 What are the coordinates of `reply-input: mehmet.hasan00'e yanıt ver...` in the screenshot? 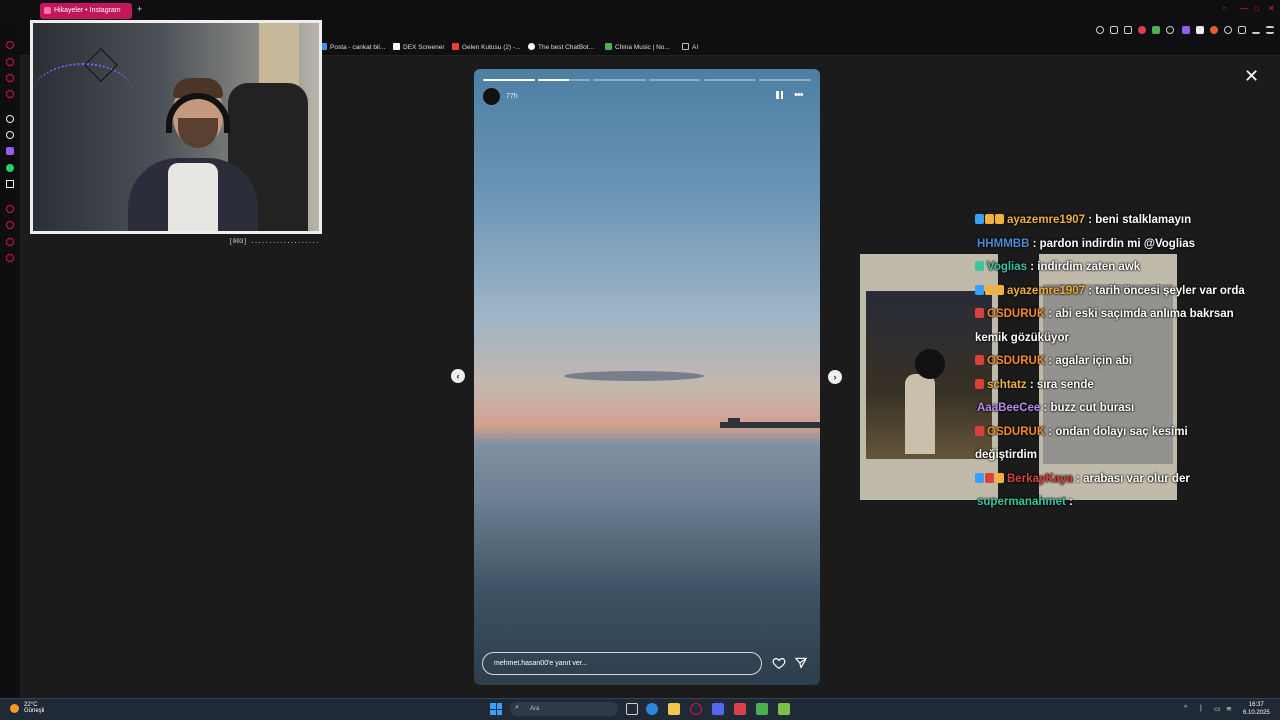 It's located at (622, 663).